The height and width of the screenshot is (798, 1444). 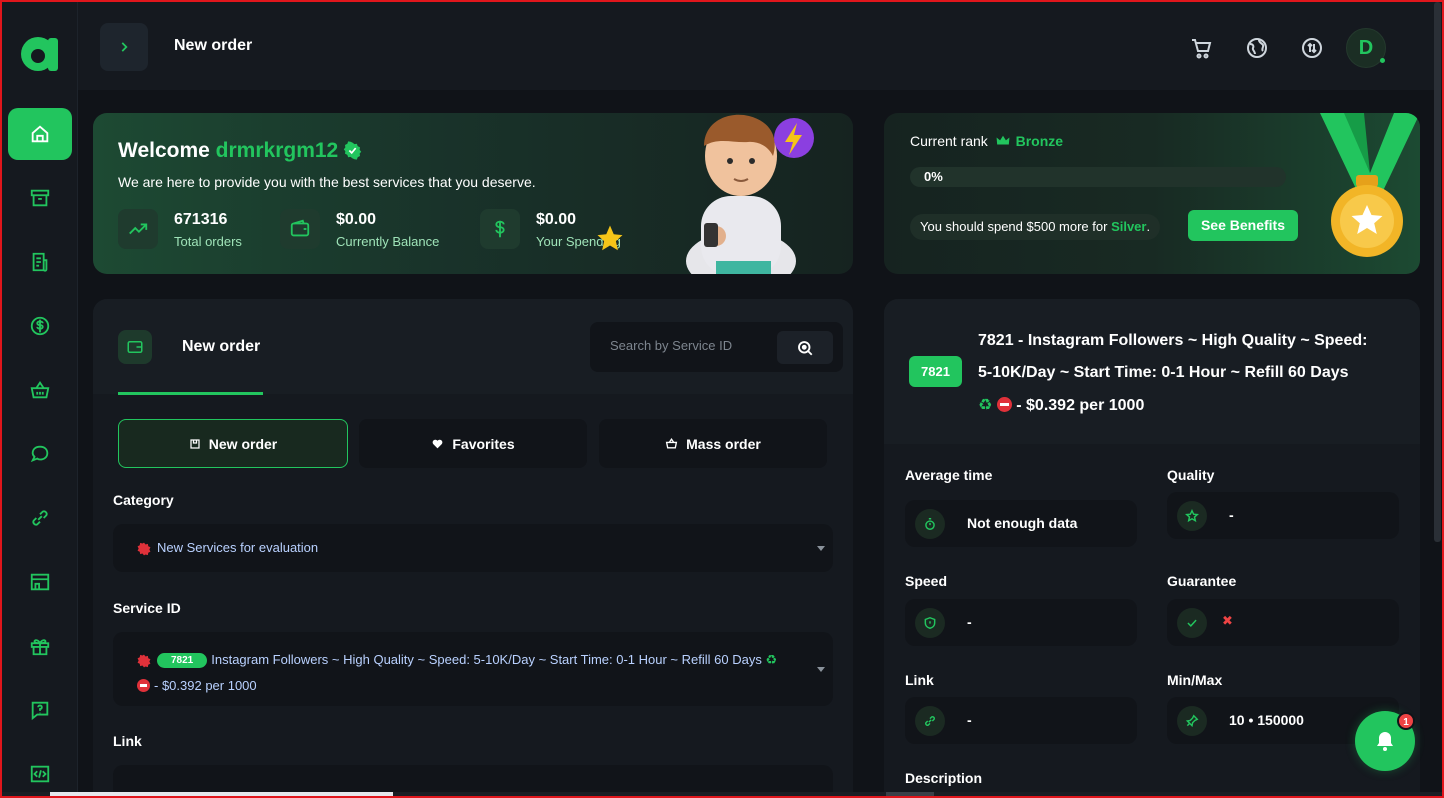 I want to click on horizontal-scroll-thumb-secondary, so click(x=910, y=794).